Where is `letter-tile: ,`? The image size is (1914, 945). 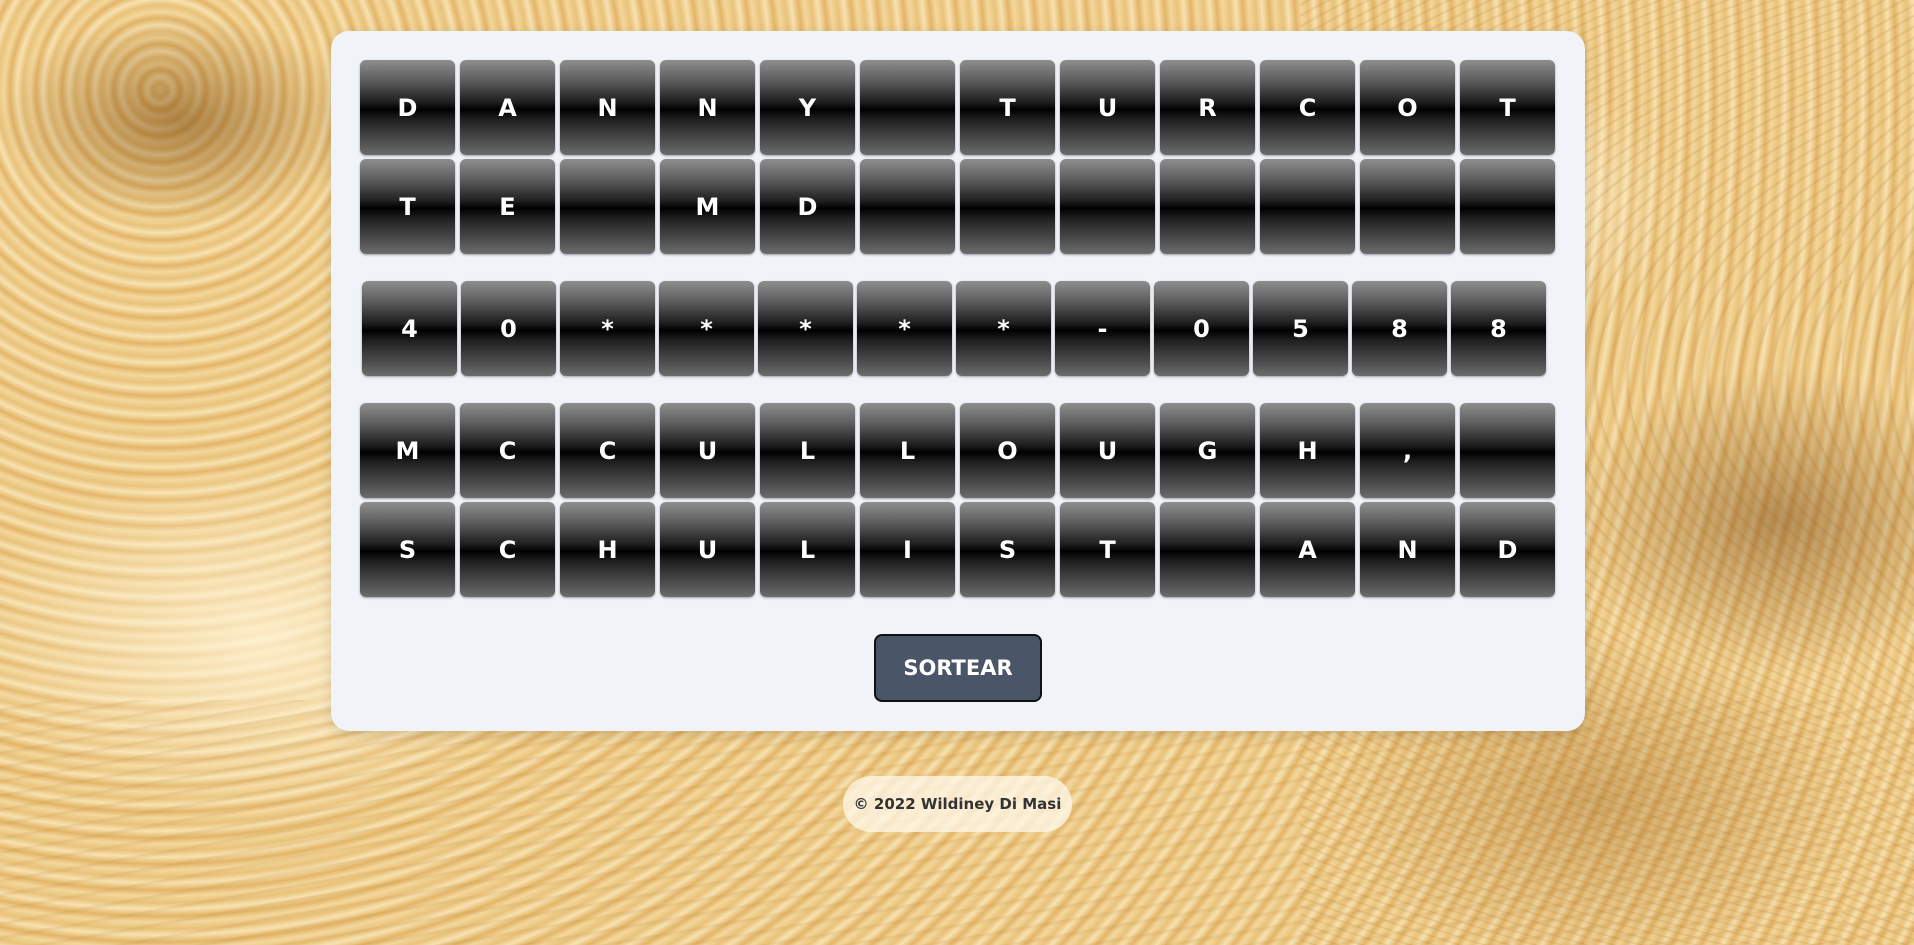
letter-tile: , is located at coordinates (1407, 450).